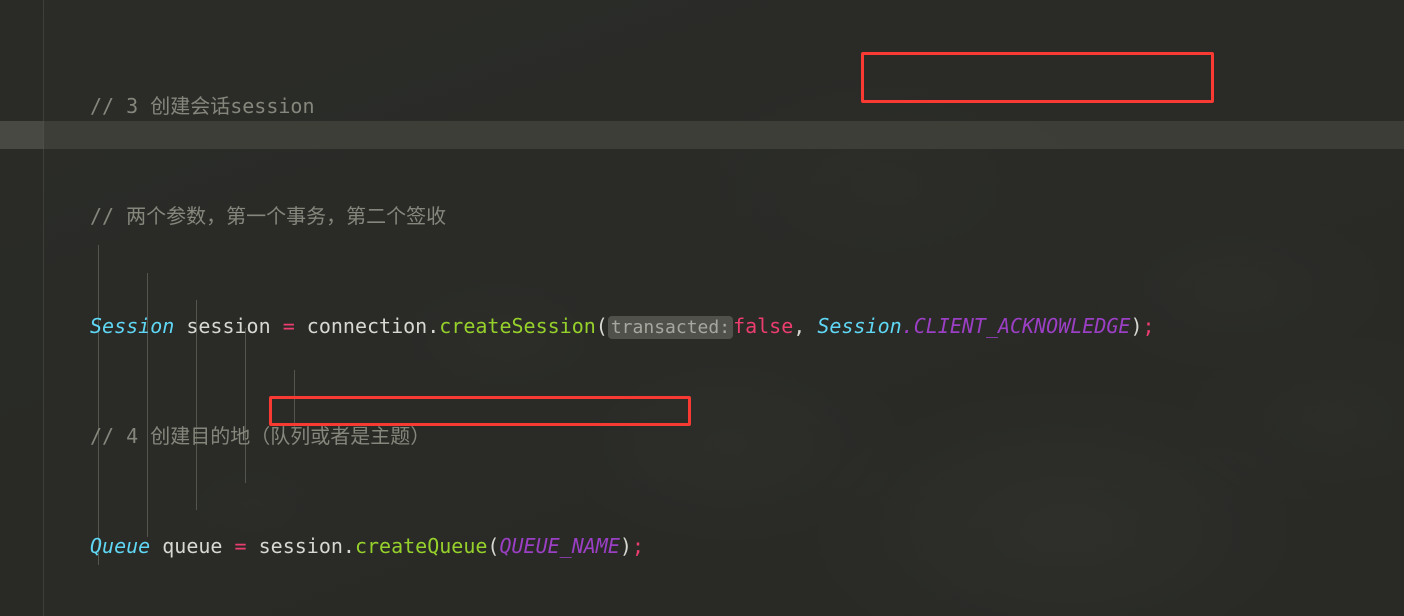 The height and width of the screenshot is (616, 1404). Describe the element at coordinates (268, 215) in the screenshot. I see `comment-text: // 两个参数，第一个事务，第二个签收` at that location.